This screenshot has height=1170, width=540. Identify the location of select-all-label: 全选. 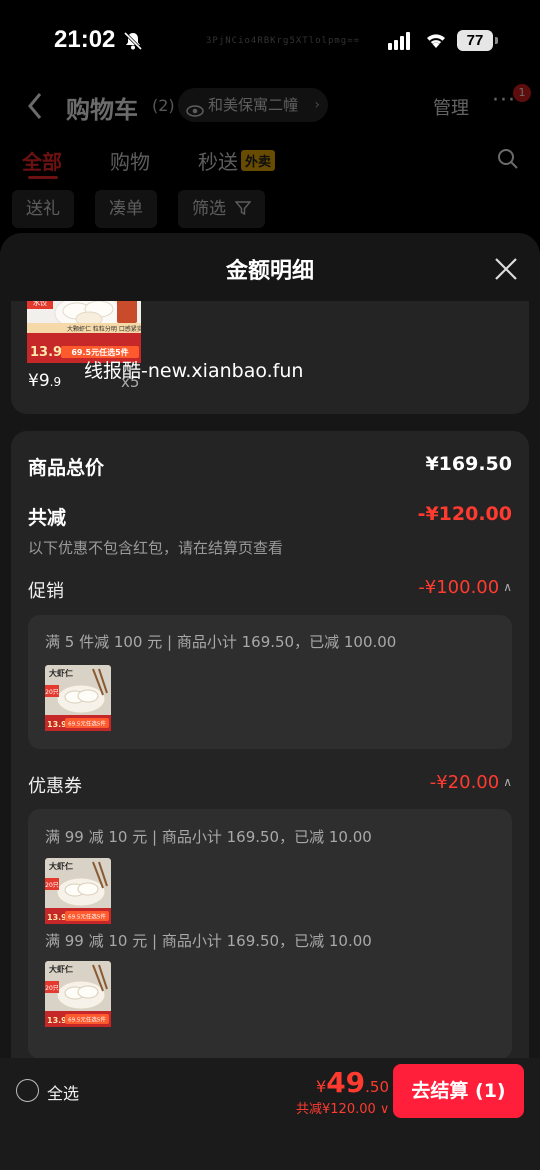
(63, 1092).